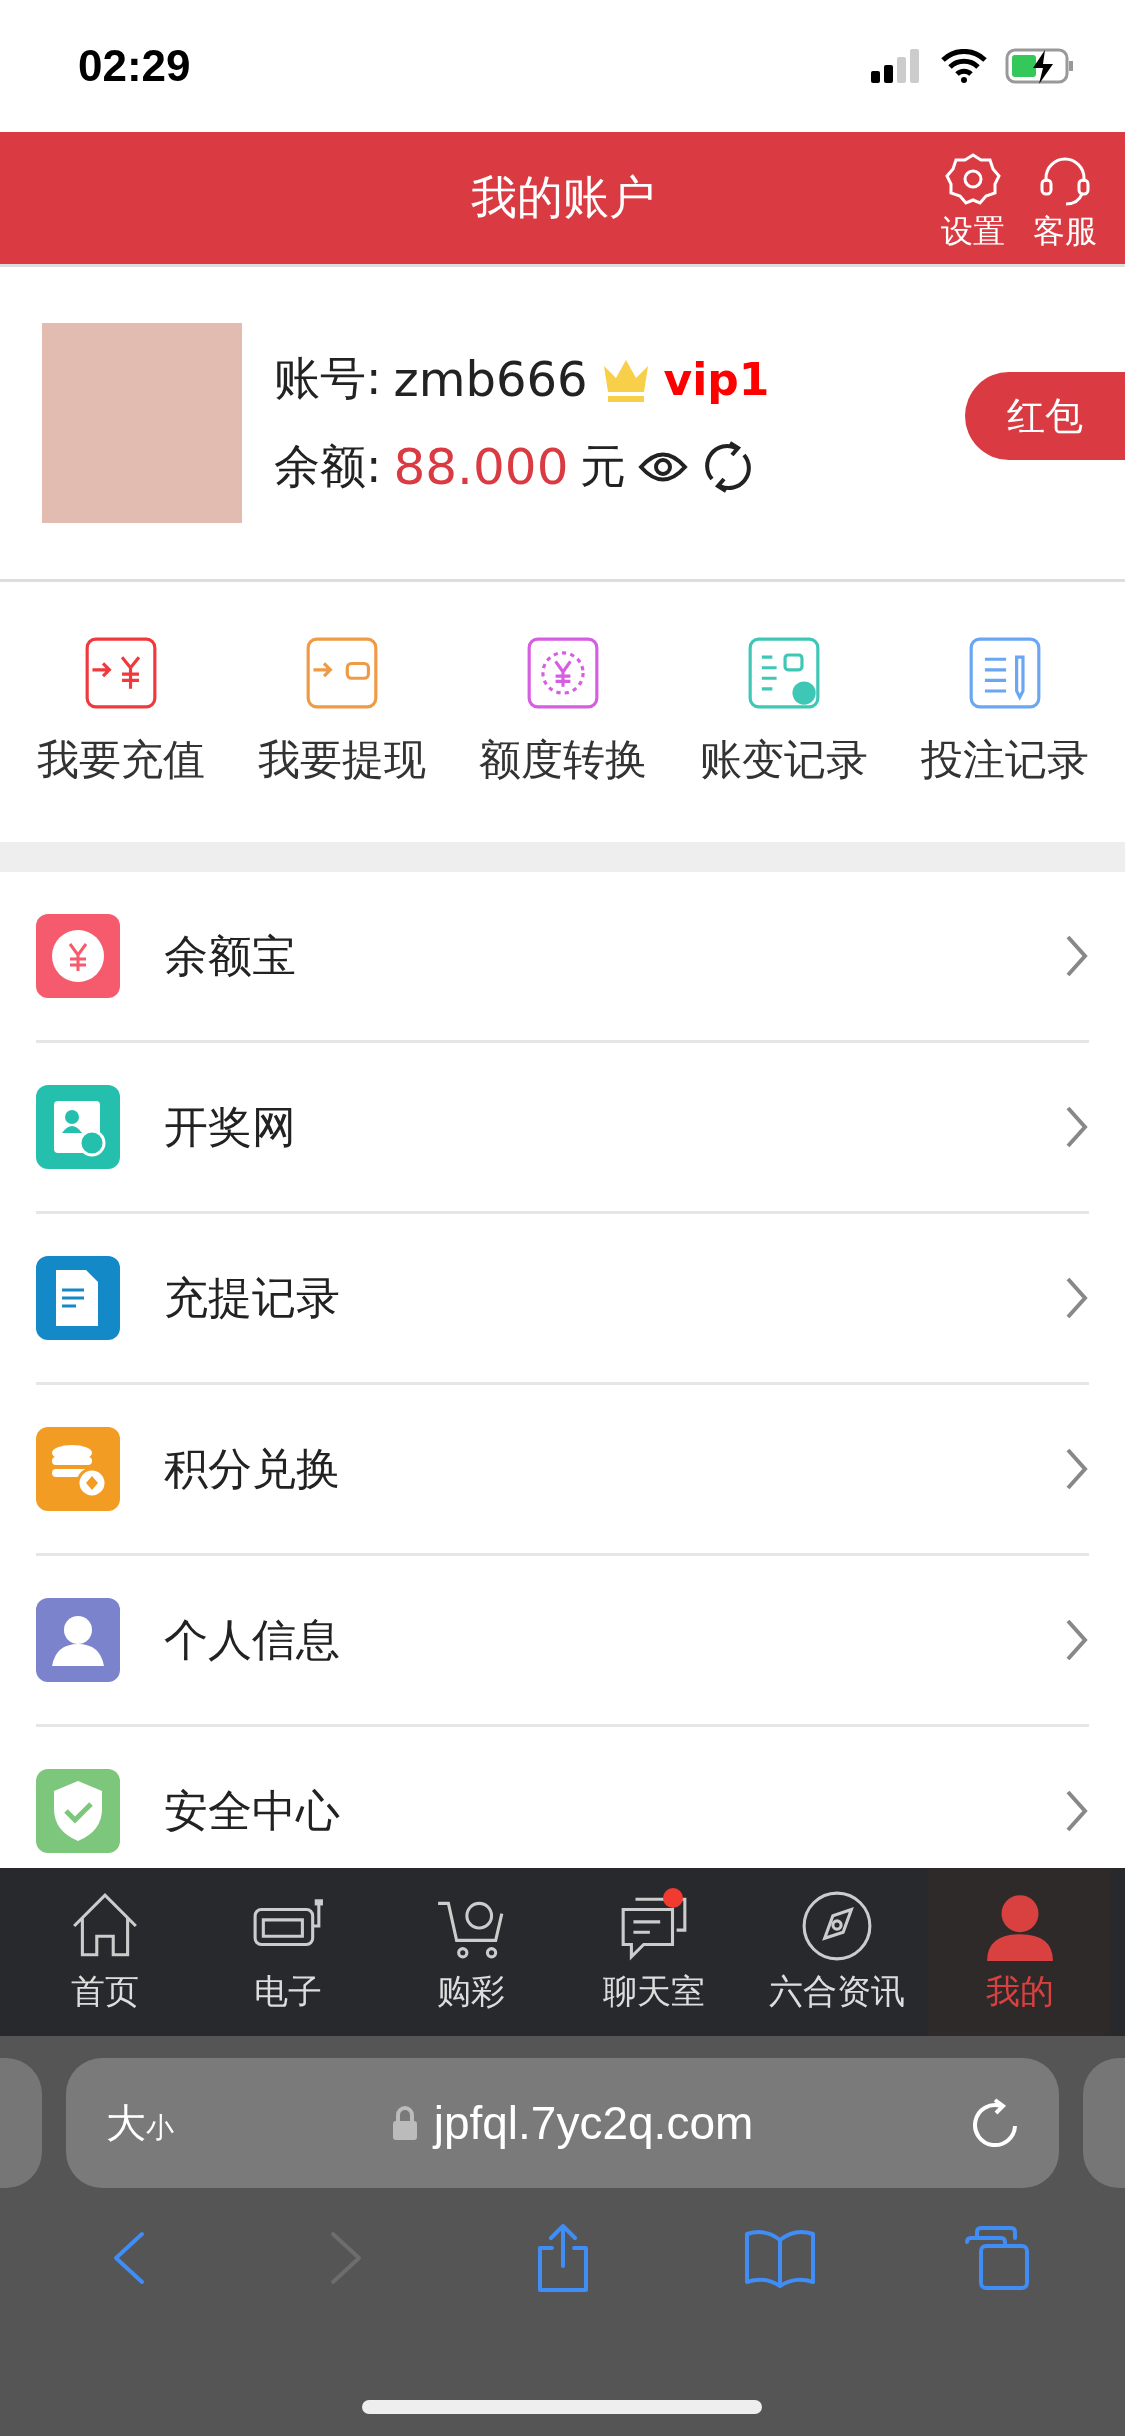 The width and height of the screenshot is (1125, 2436). What do you see at coordinates (973, 180) in the screenshot?
I see `settings-icon` at bounding box center [973, 180].